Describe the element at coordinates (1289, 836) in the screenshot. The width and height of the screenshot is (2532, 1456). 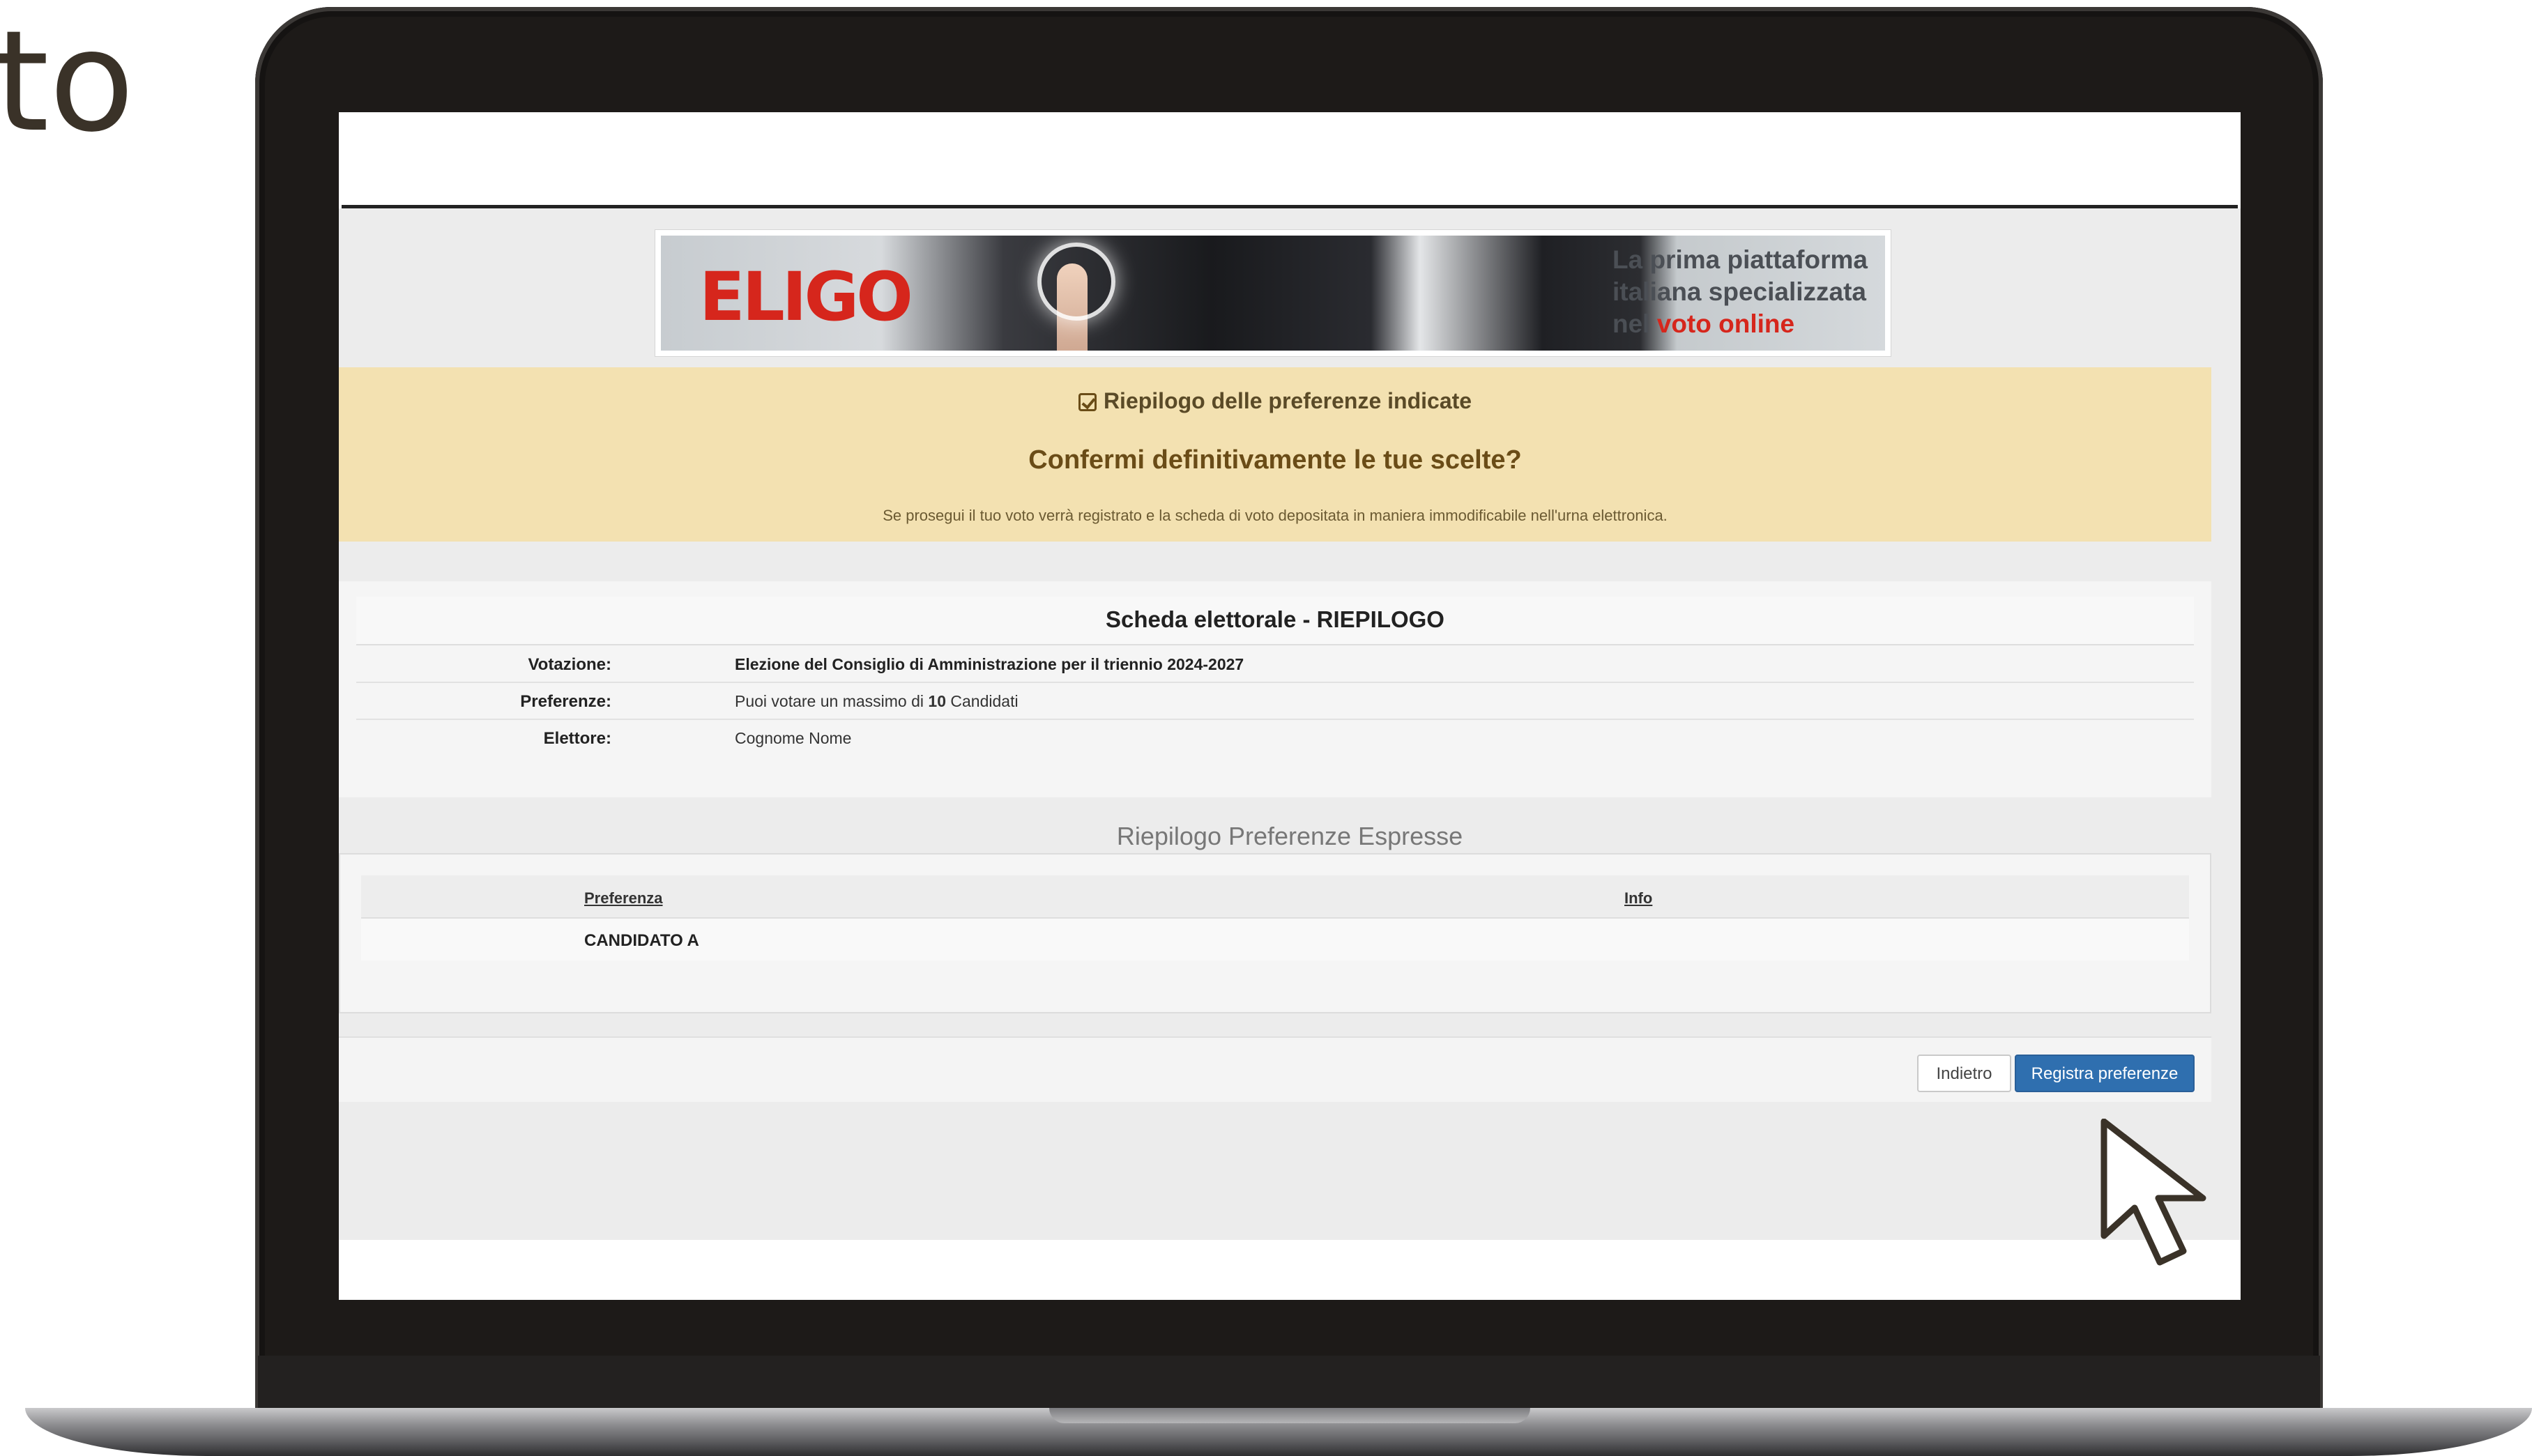
I see `preferences-section-title: Riepilogo Preferenze Espresse` at that location.